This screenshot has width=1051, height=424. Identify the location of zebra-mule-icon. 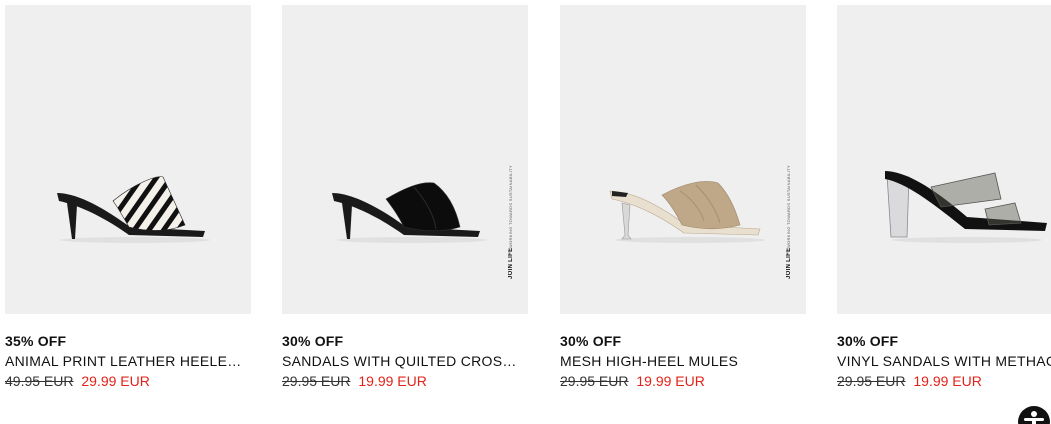
(131, 207).